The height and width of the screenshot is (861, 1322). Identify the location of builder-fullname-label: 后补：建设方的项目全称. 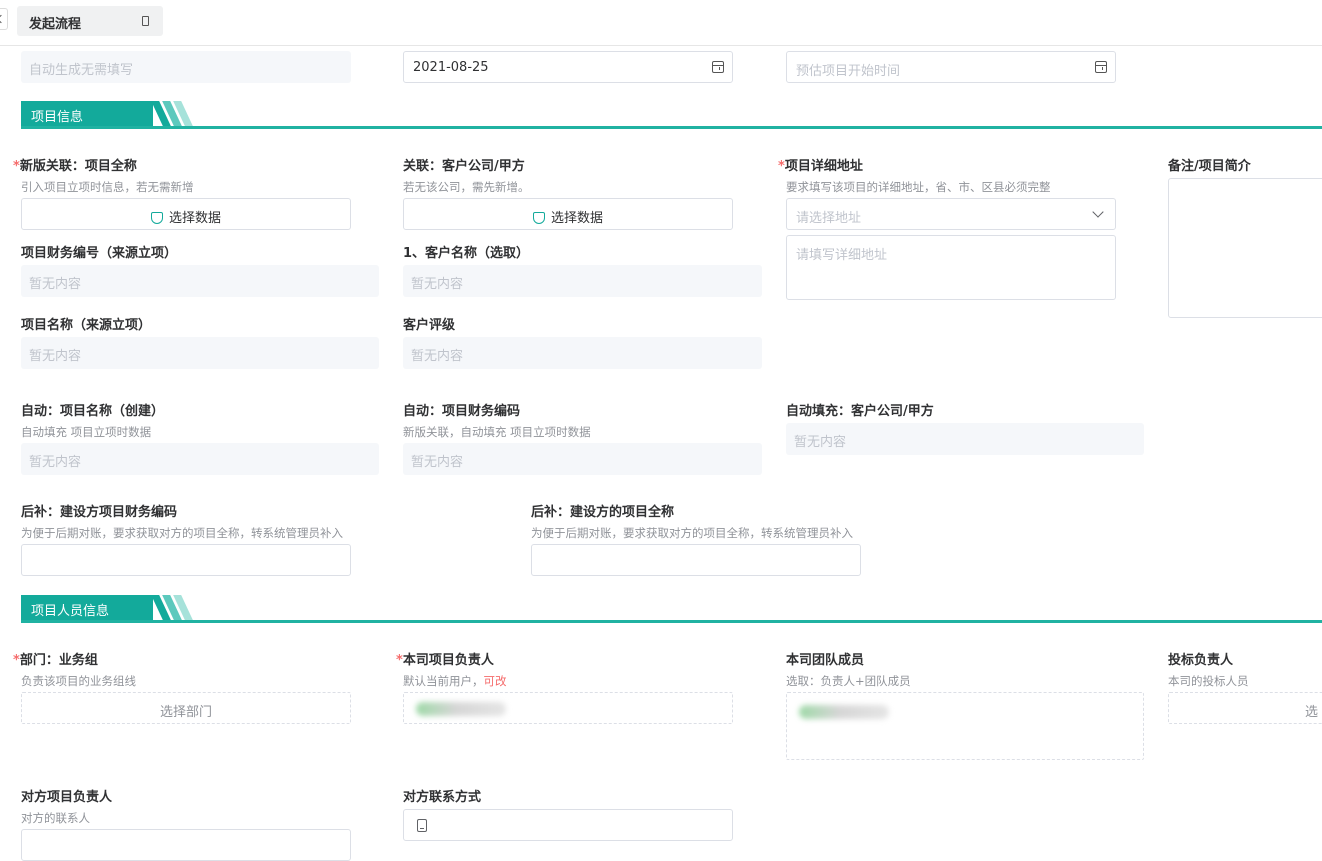
(603, 512).